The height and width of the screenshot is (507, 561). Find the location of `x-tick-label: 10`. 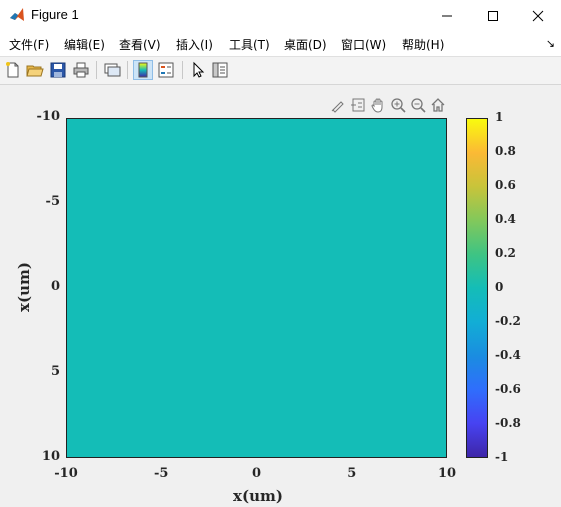

x-tick-label: 10 is located at coordinates (447, 473).